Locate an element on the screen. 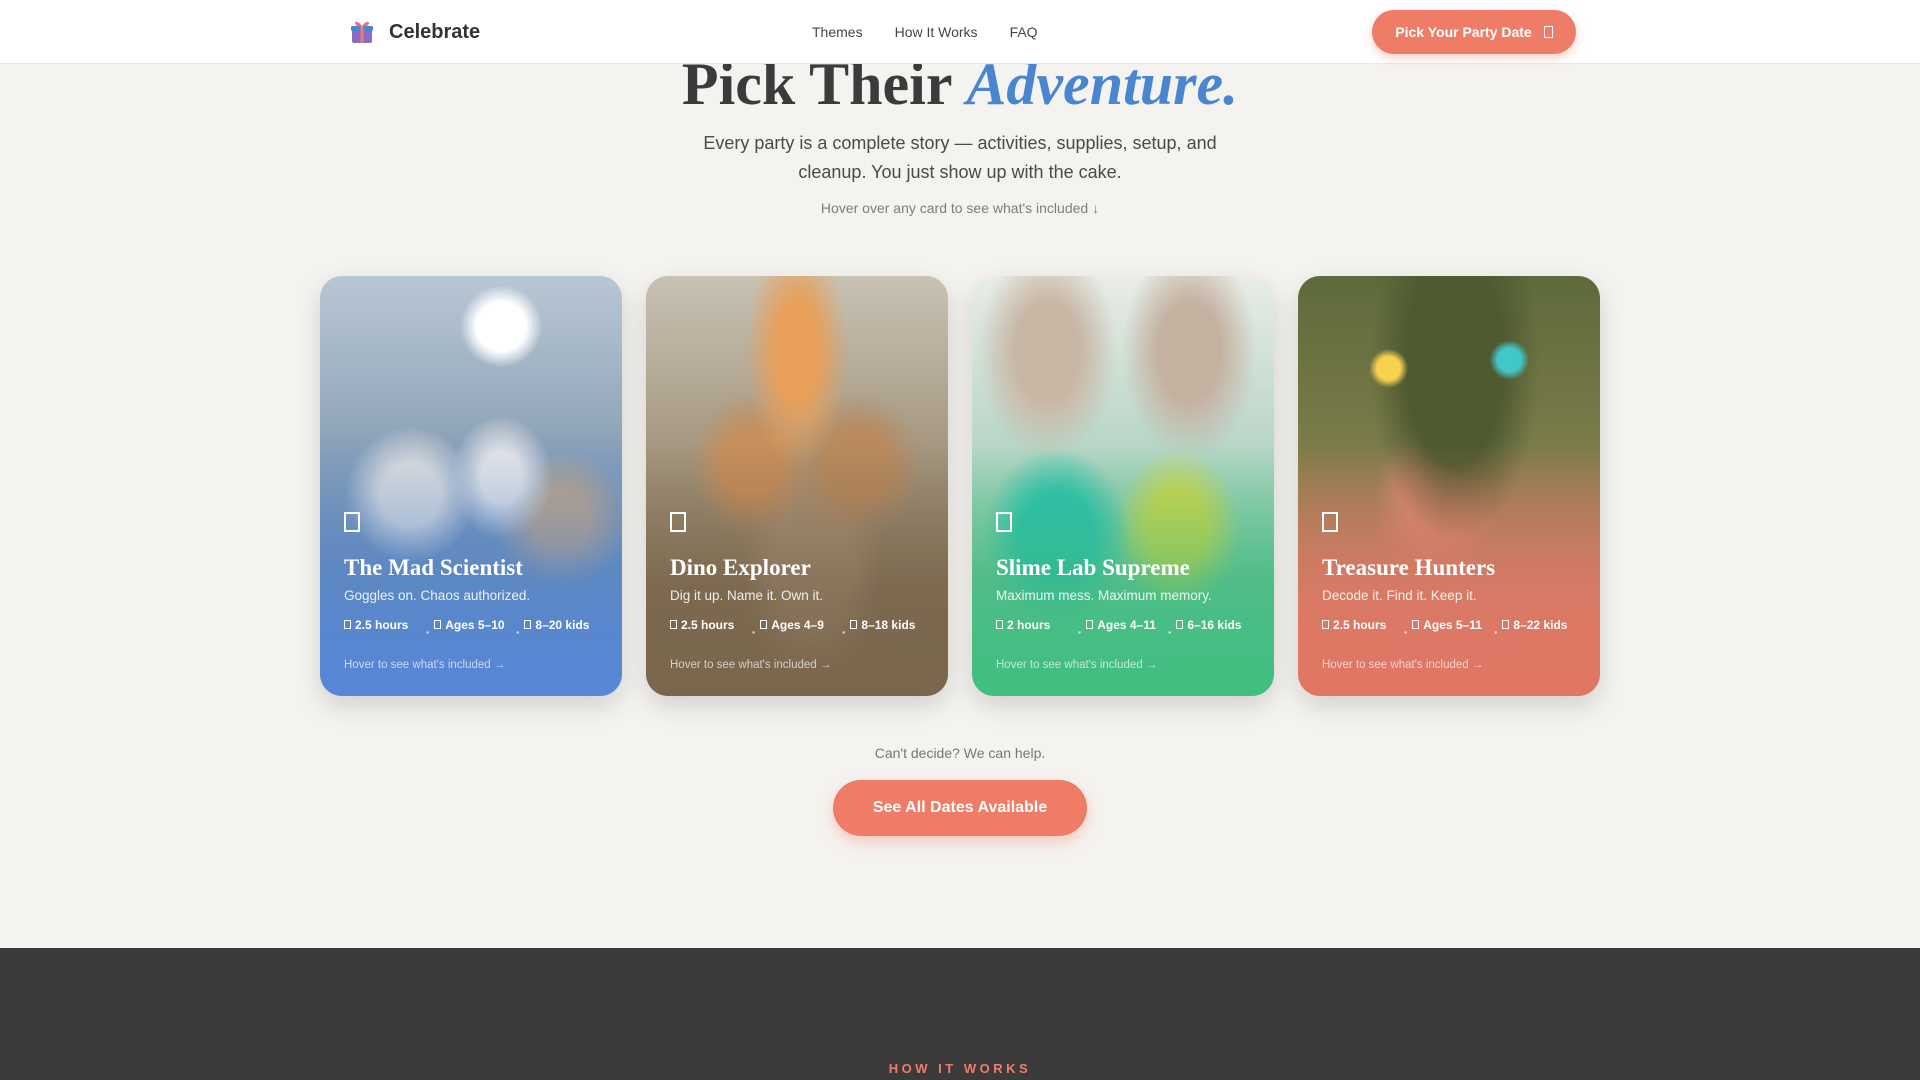  section-eyebrow: HOW IT WORKS is located at coordinates (960, 1068).